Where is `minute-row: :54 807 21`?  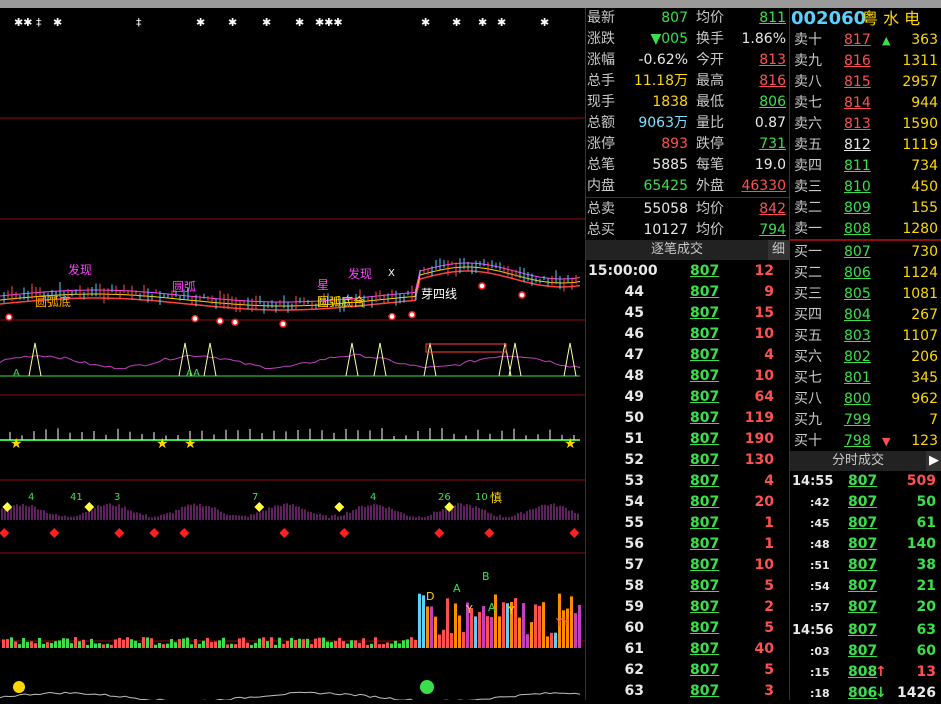 minute-row: :54 807 21 is located at coordinates (865, 586).